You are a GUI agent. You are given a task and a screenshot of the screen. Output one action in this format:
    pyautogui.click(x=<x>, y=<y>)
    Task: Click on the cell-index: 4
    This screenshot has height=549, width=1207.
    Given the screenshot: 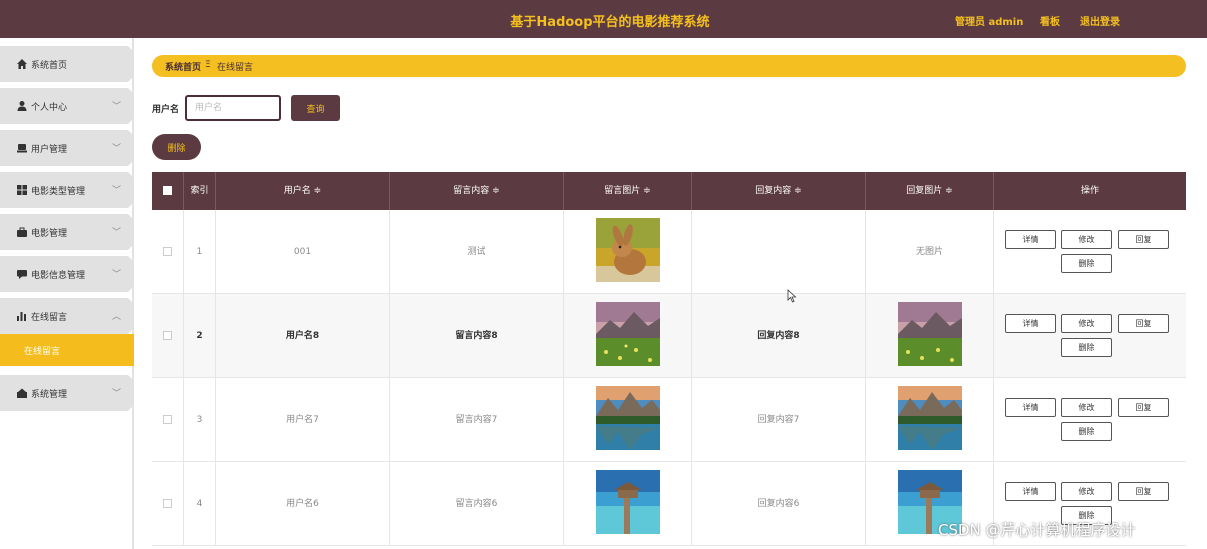 What is the action you would take?
    pyautogui.click(x=200, y=504)
    